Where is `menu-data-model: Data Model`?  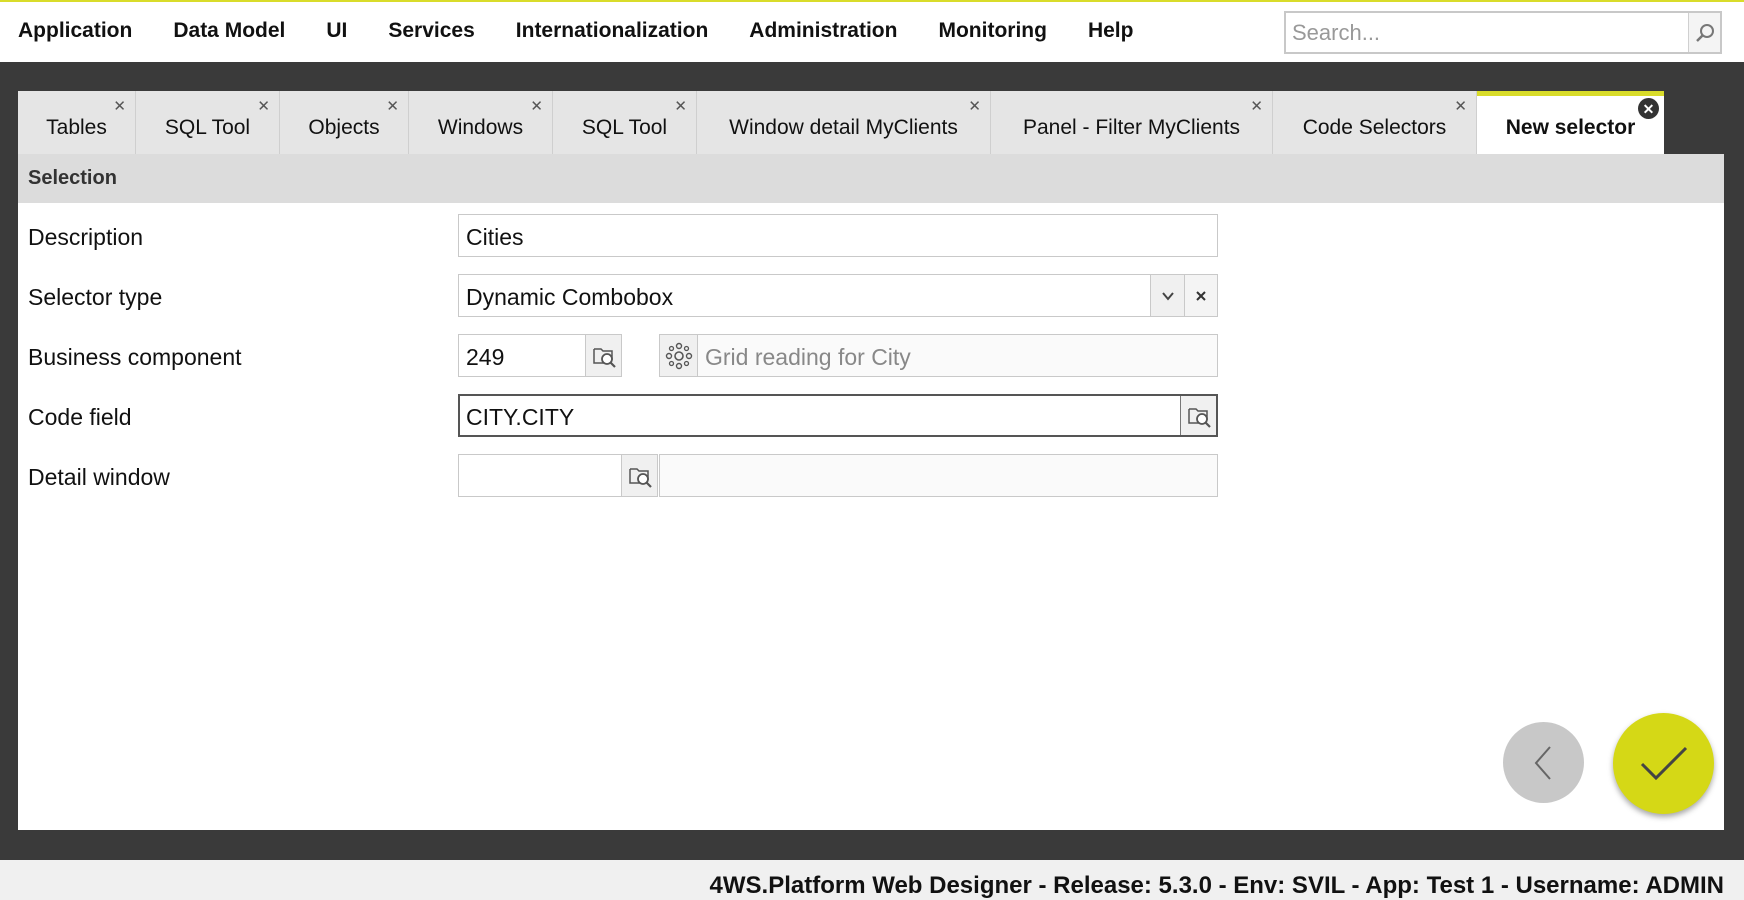
menu-data-model: Data Model is located at coordinates (229, 31).